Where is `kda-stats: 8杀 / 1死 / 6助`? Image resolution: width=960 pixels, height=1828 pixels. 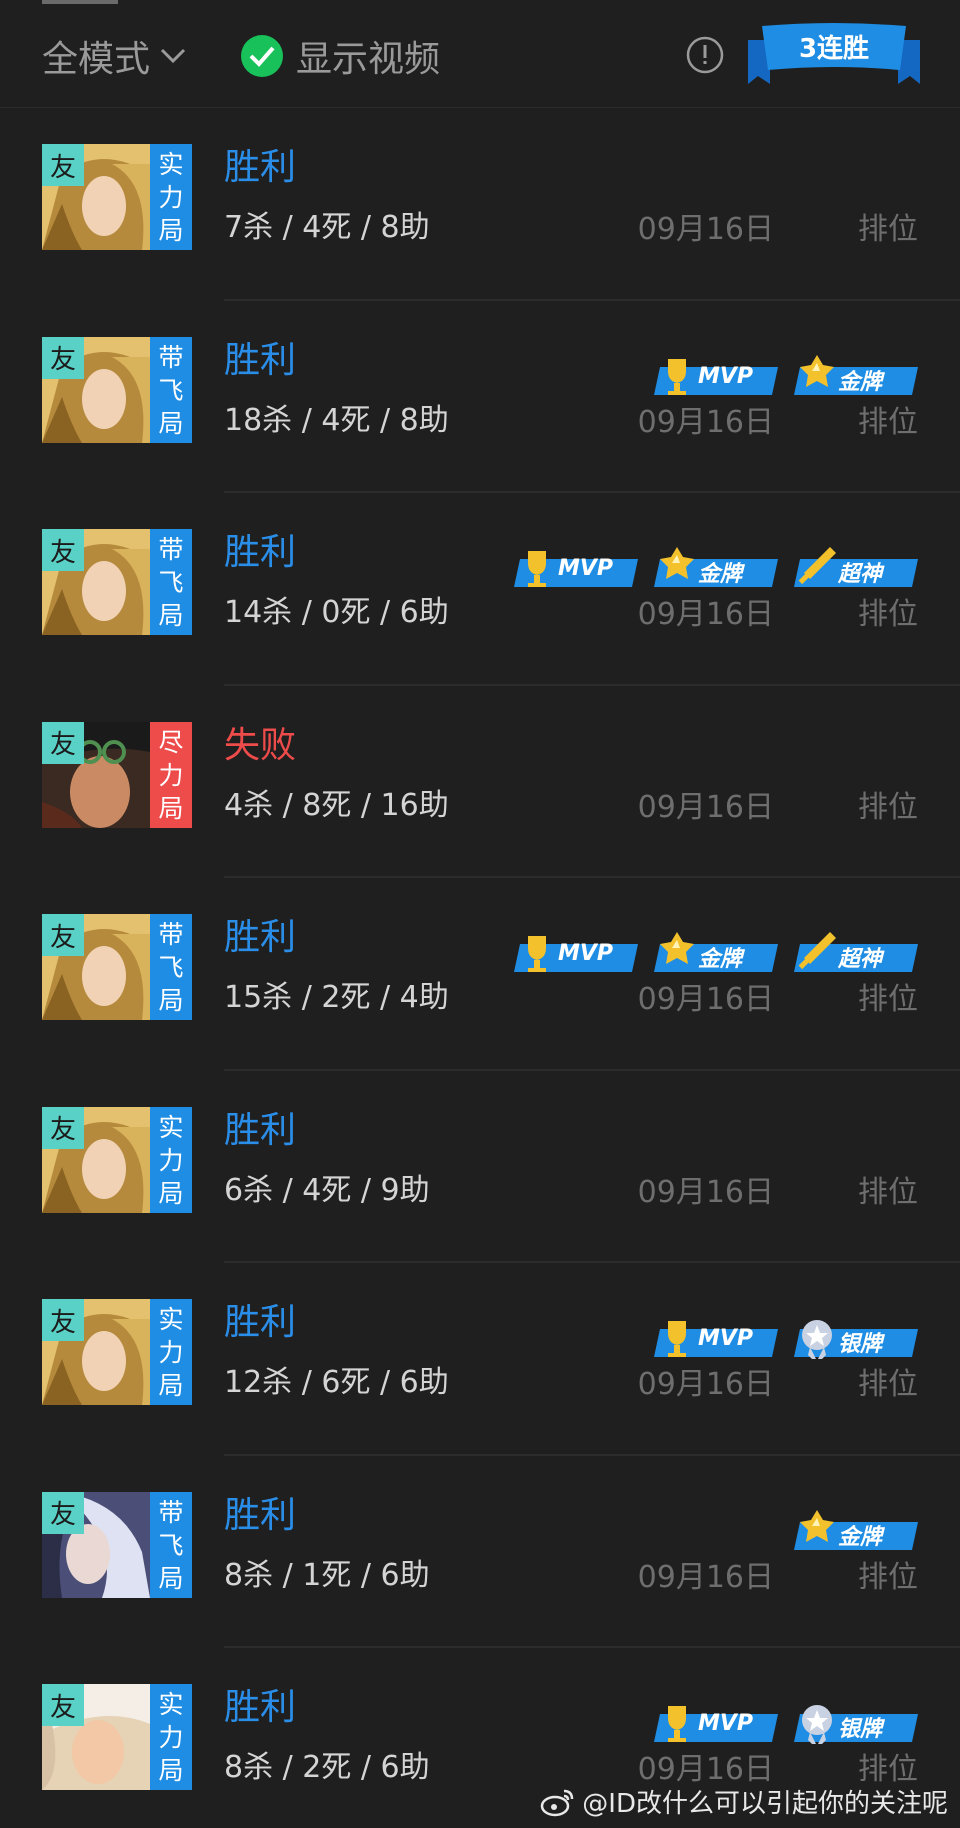
kda-stats: 8杀 / 1死 / 6助 is located at coordinates (327, 1575).